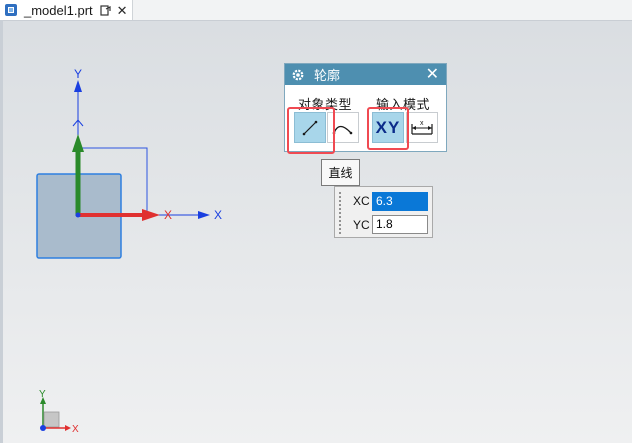  What do you see at coordinates (400, 201) in the screenshot?
I see `xc-input: 6.3` at bounding box center [400, 201].